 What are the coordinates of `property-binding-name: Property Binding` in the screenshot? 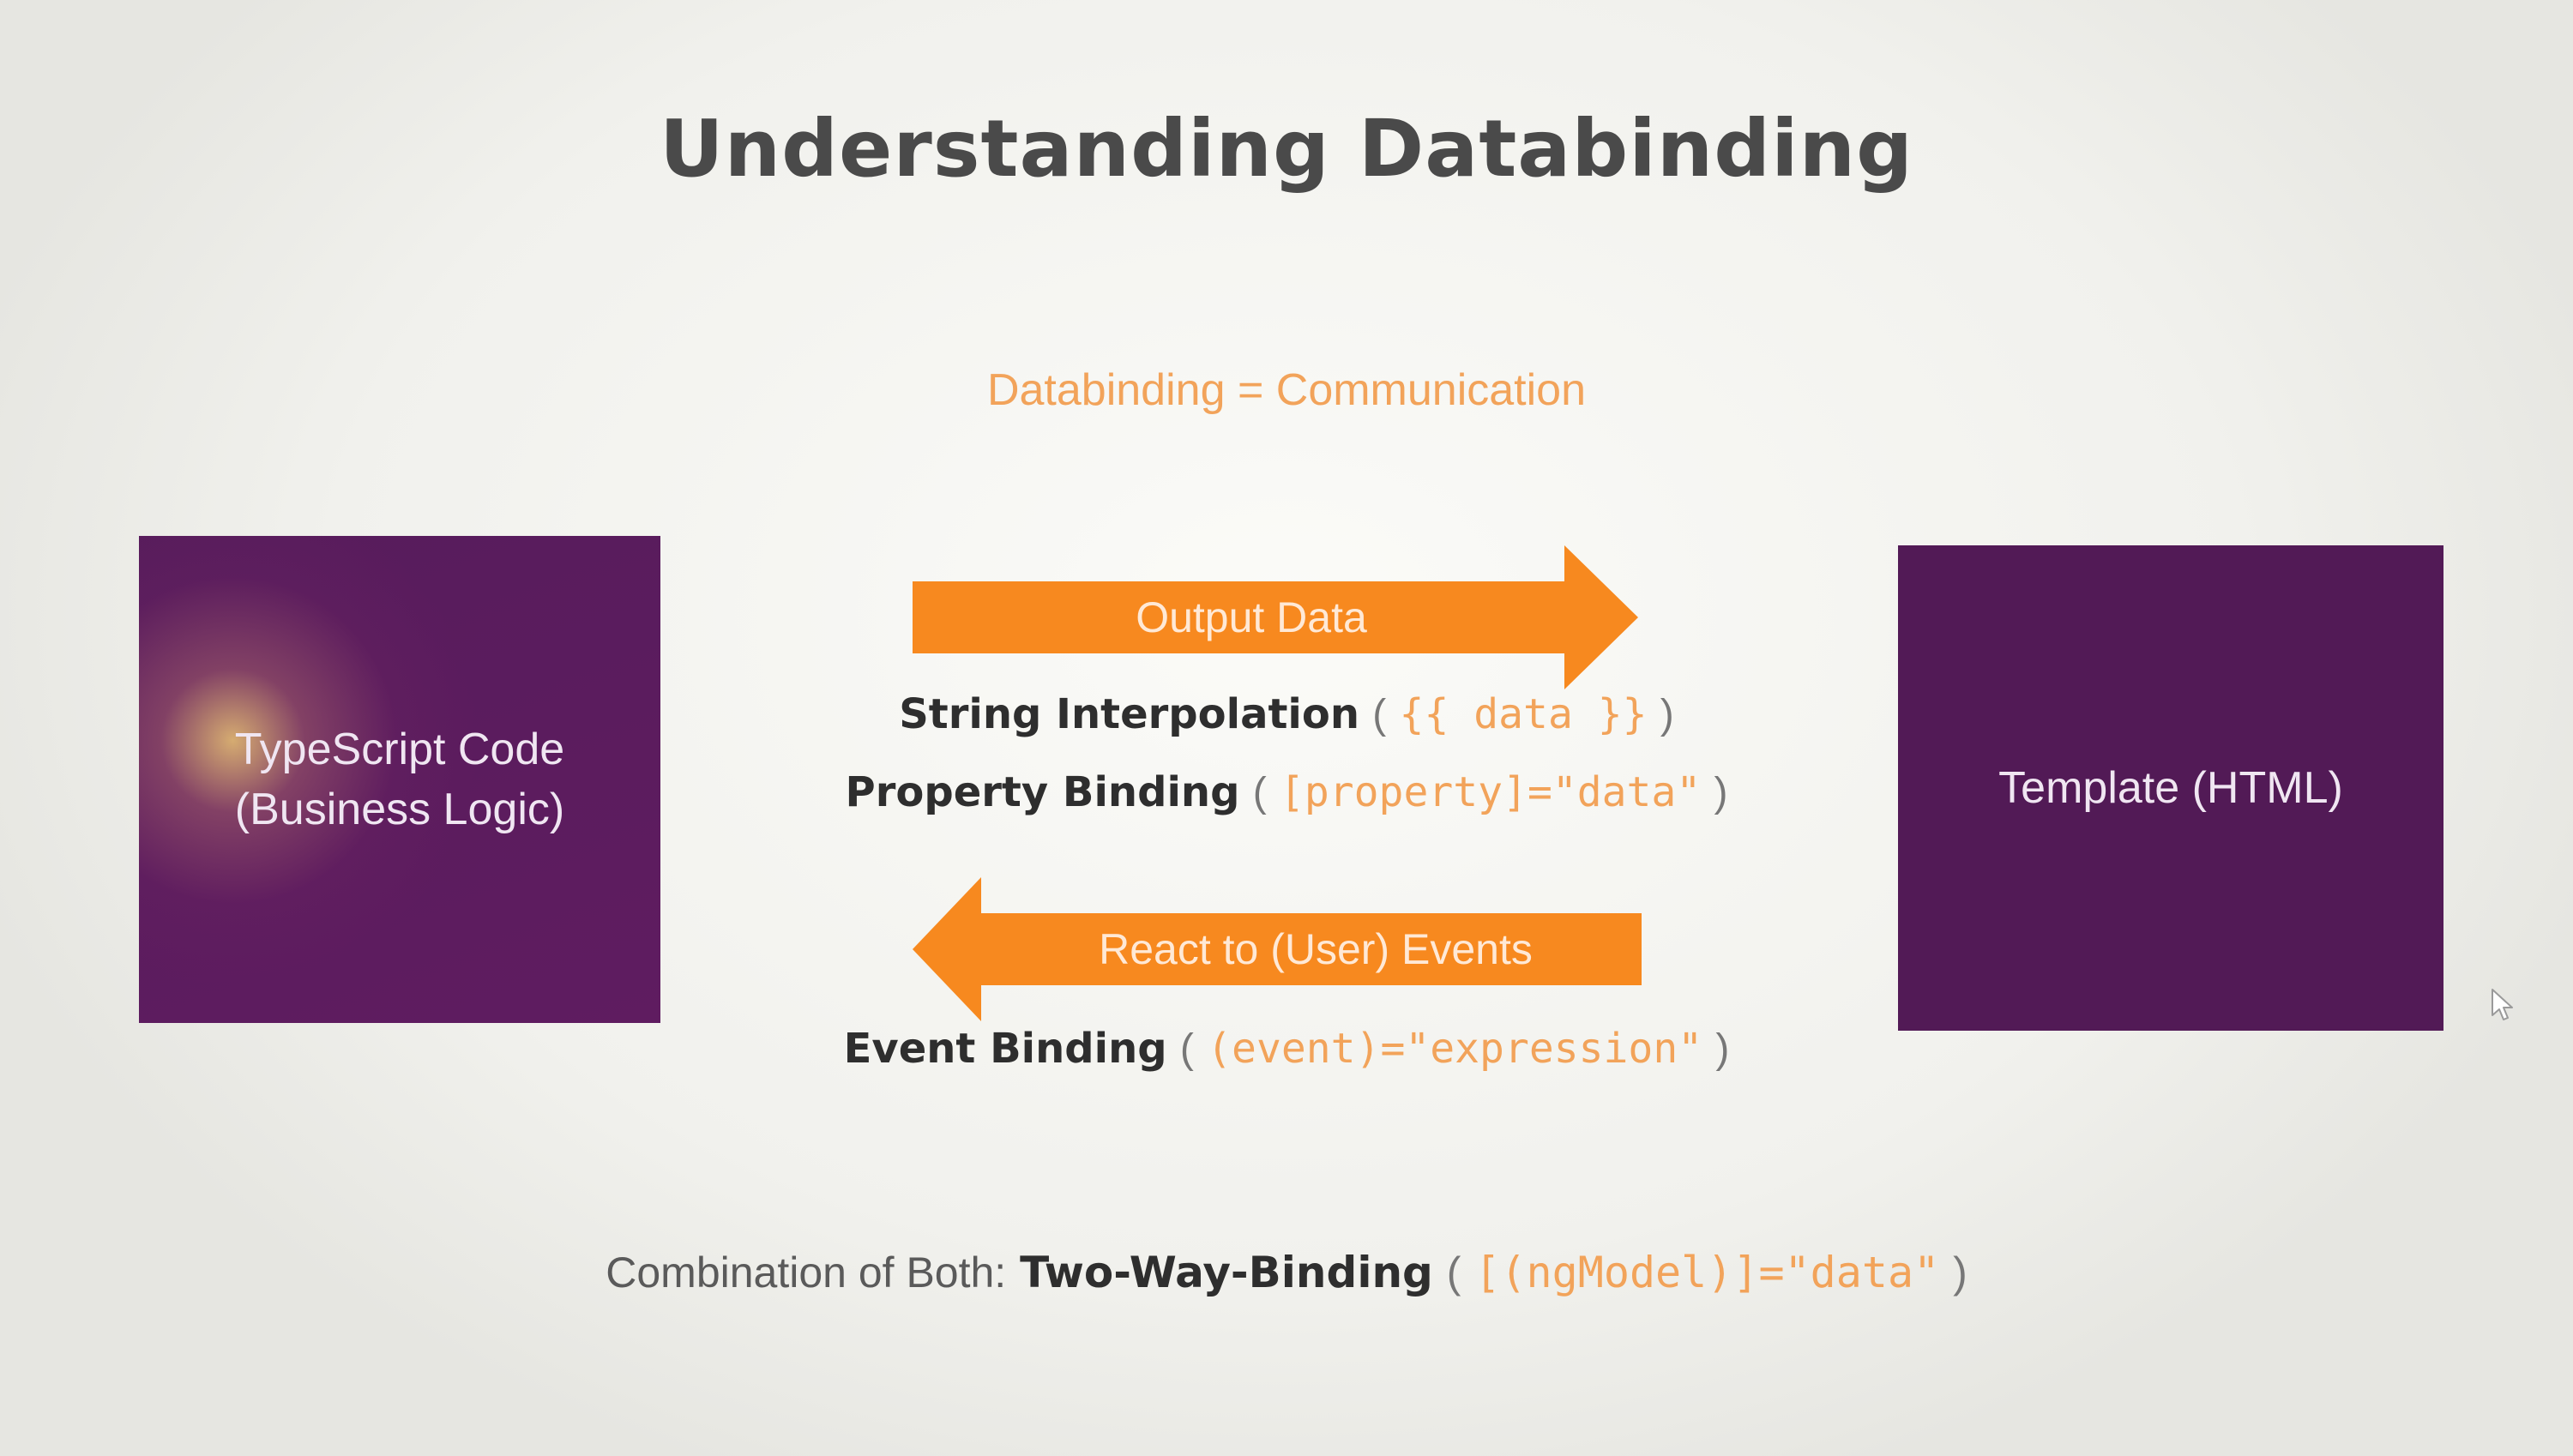 It's located at (1042, 792).